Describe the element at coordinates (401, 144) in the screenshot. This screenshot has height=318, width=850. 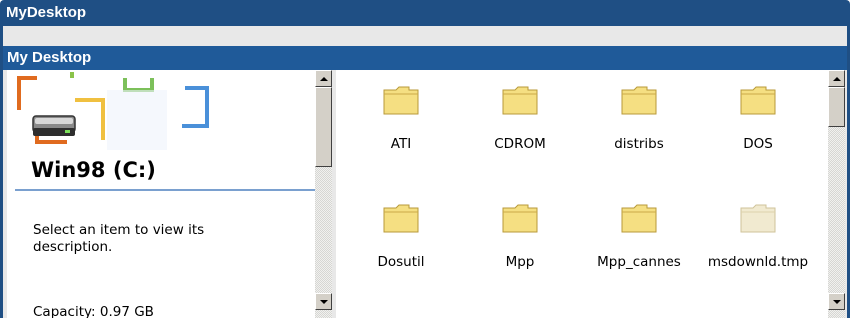
I see `file-name: ATI` at that location.